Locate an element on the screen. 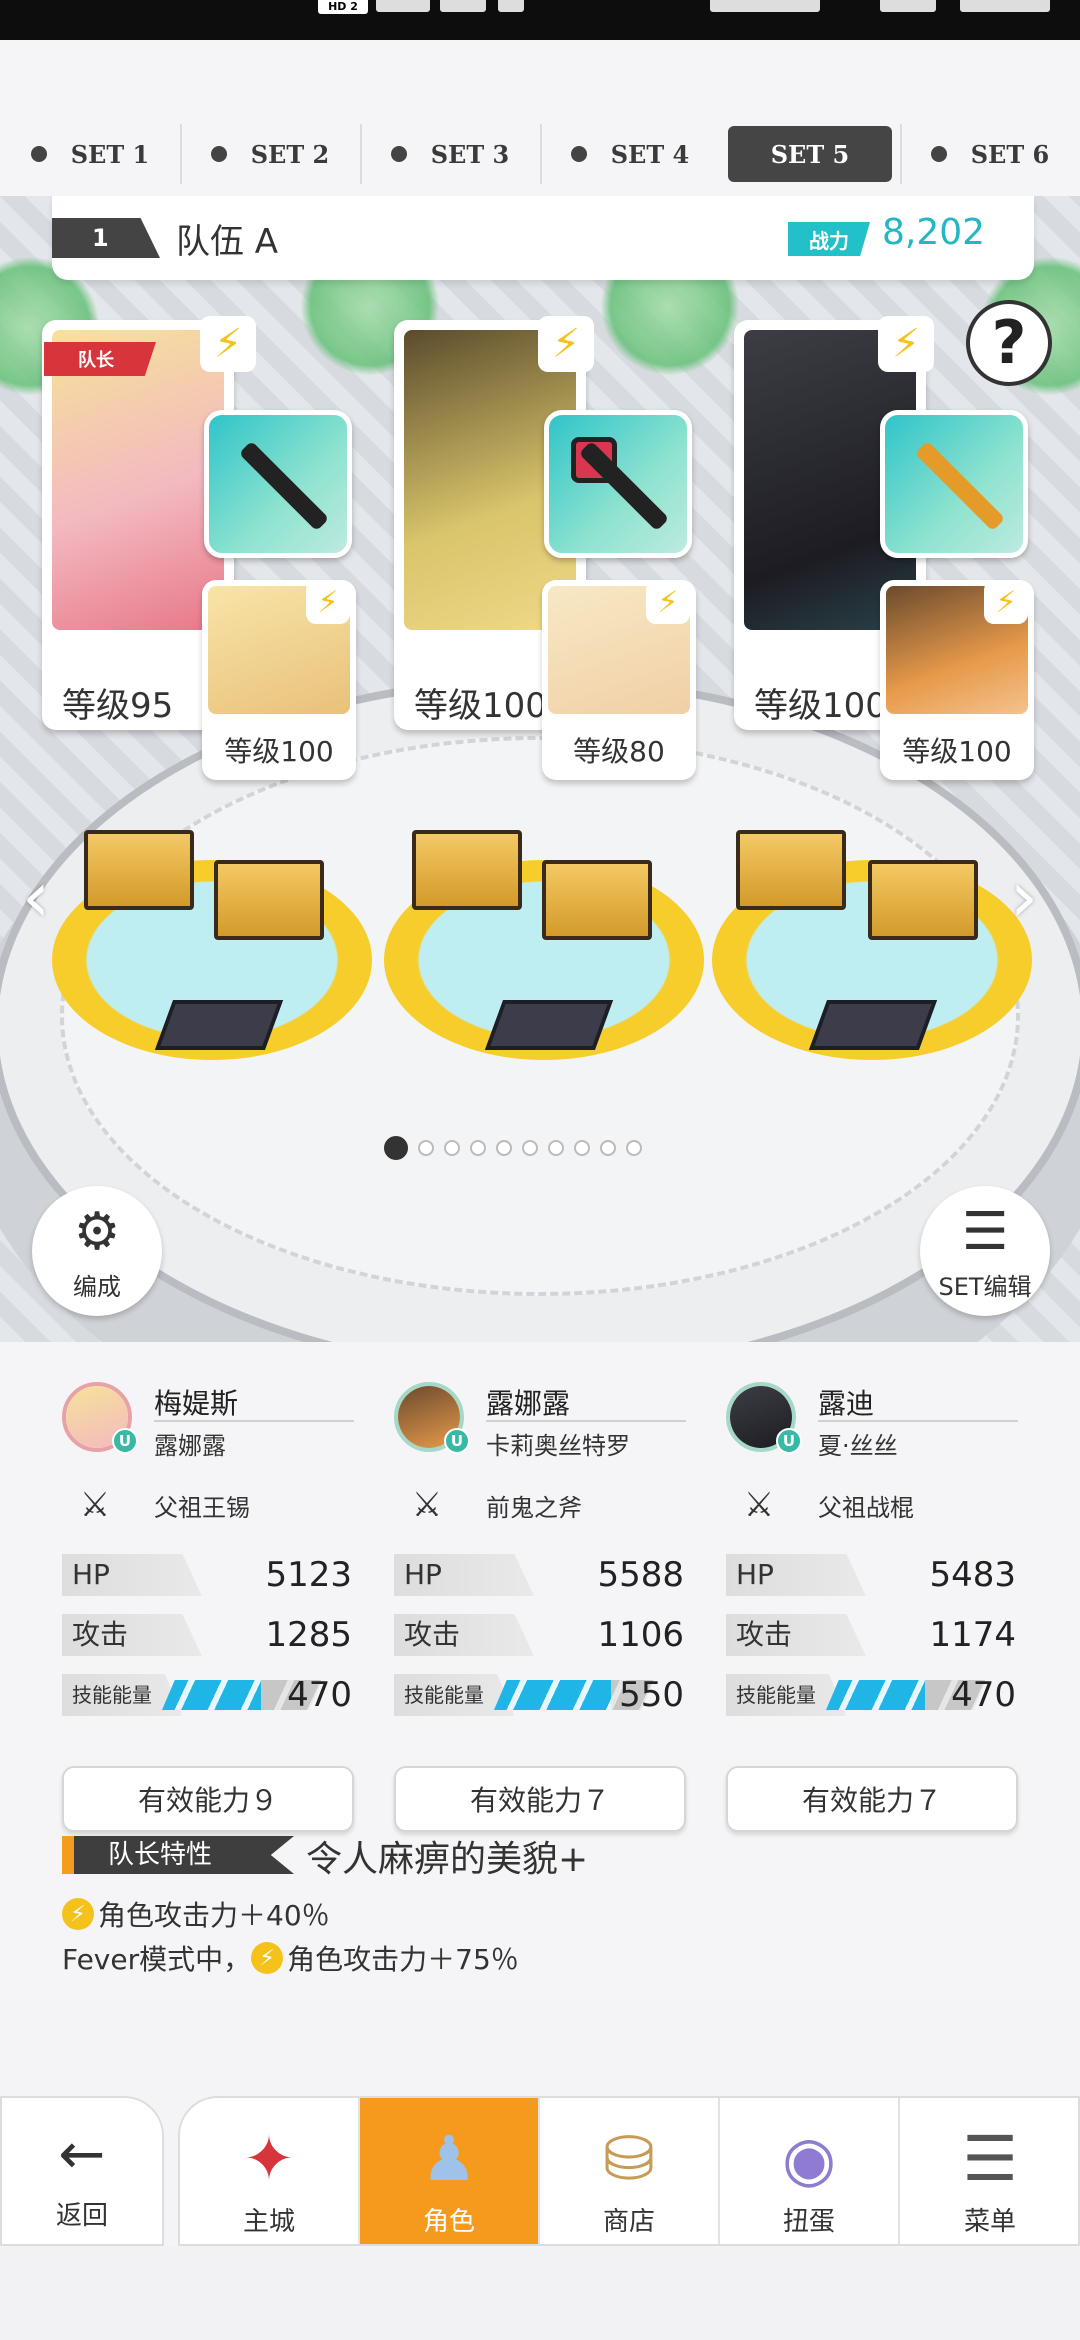 This screenshot has width=1080, height=2340. tab-set-5: SET 5 is located at coordinates (810, 154).